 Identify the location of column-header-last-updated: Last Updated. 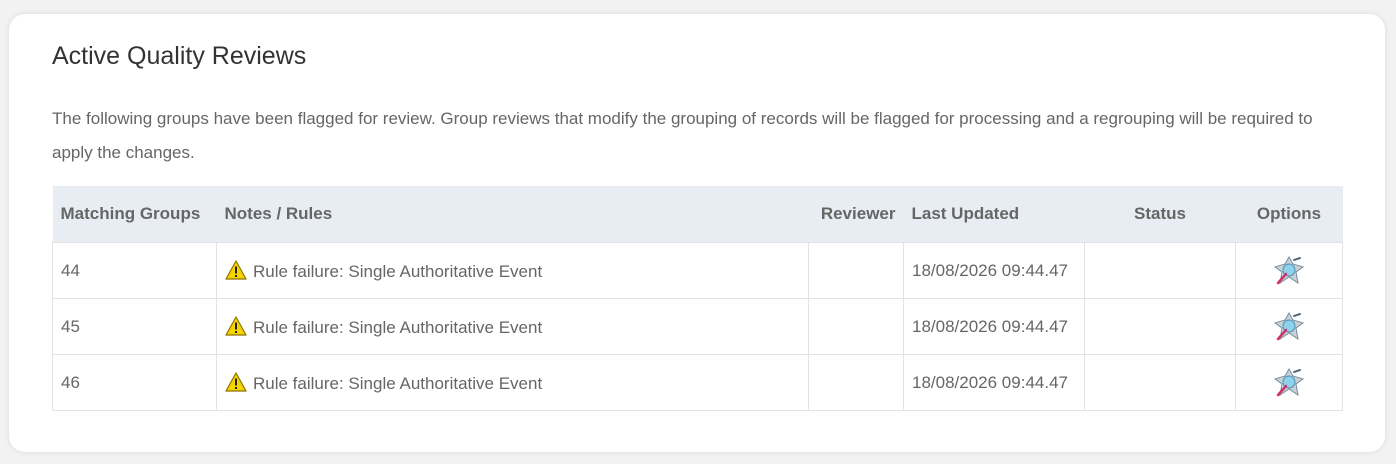
(994, 214).